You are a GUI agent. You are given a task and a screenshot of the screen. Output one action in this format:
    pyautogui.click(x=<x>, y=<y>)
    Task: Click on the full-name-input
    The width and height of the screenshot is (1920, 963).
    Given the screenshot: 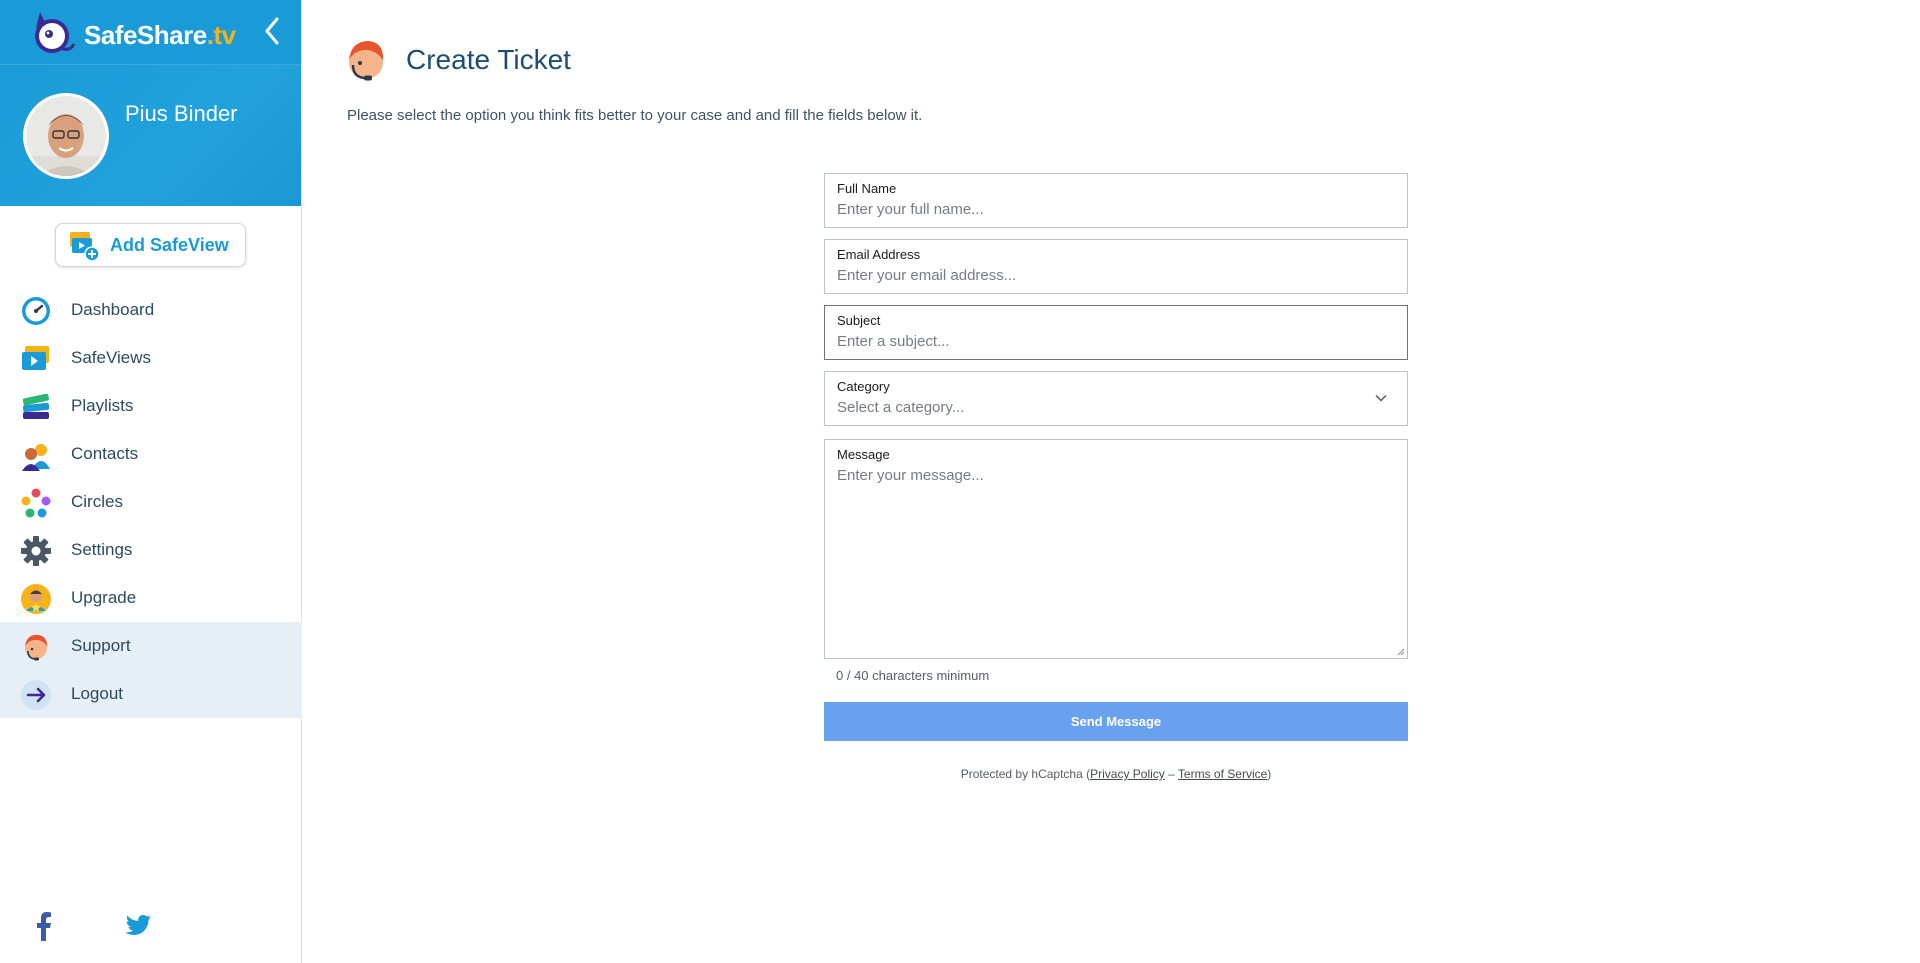 What is the action you would take?
    pyautogui.click(x=1107, y=209)
    